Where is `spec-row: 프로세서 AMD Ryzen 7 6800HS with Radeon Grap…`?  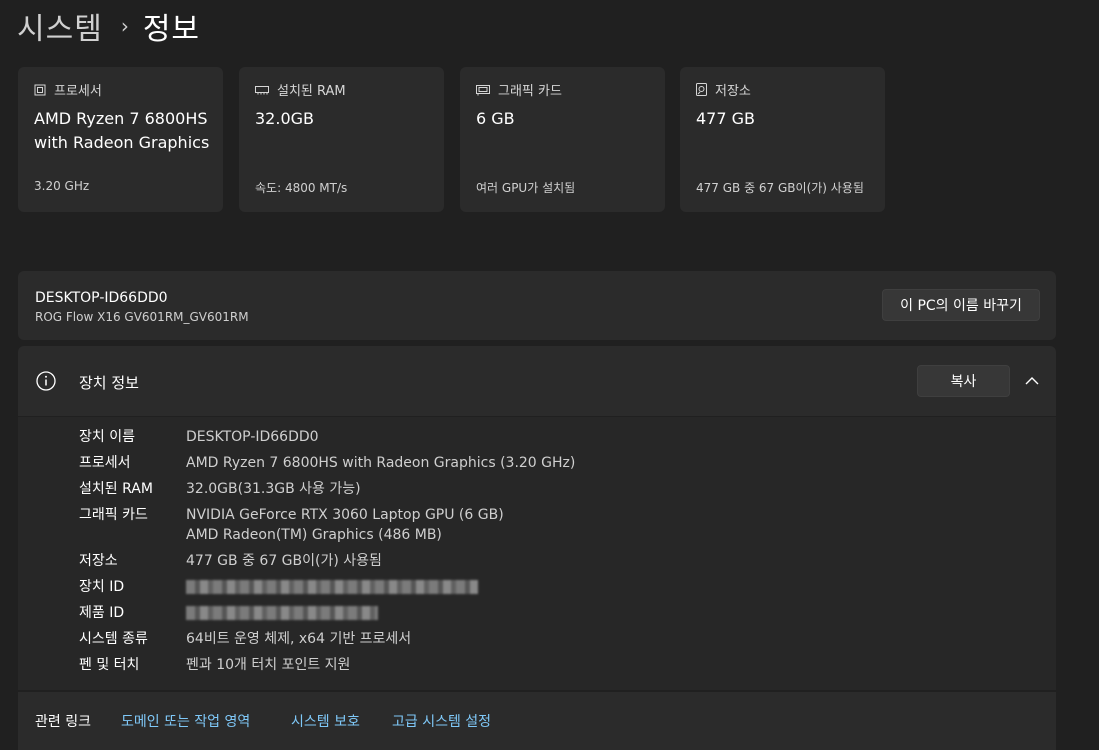 spec-row: 프로세서 AMD Ryzen 7 6800HS with Radeon Grap… is located at coordinates (327, 463).